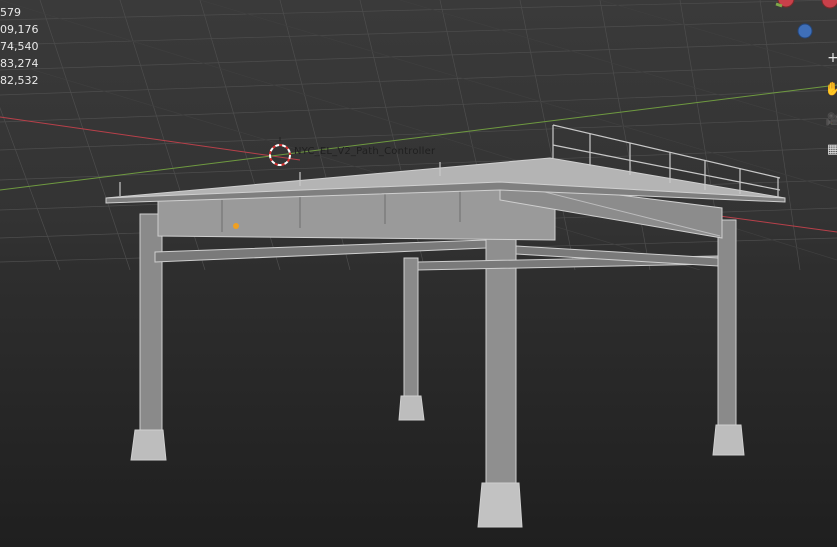 Image resolution: width=837 pixels, height=547 pixels. I want to click on gizmo-x-neg-handle, so click(829, 4).